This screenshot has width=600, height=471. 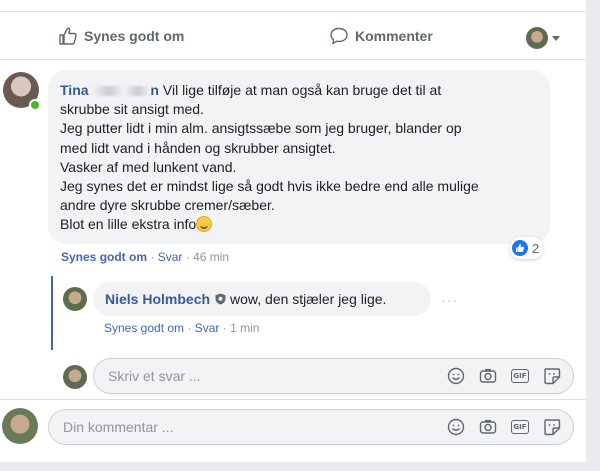 What do you see at coordinates (520, 248) in the screenshot?
I see `like-reaction-icon` at bounding box center [520, 248].